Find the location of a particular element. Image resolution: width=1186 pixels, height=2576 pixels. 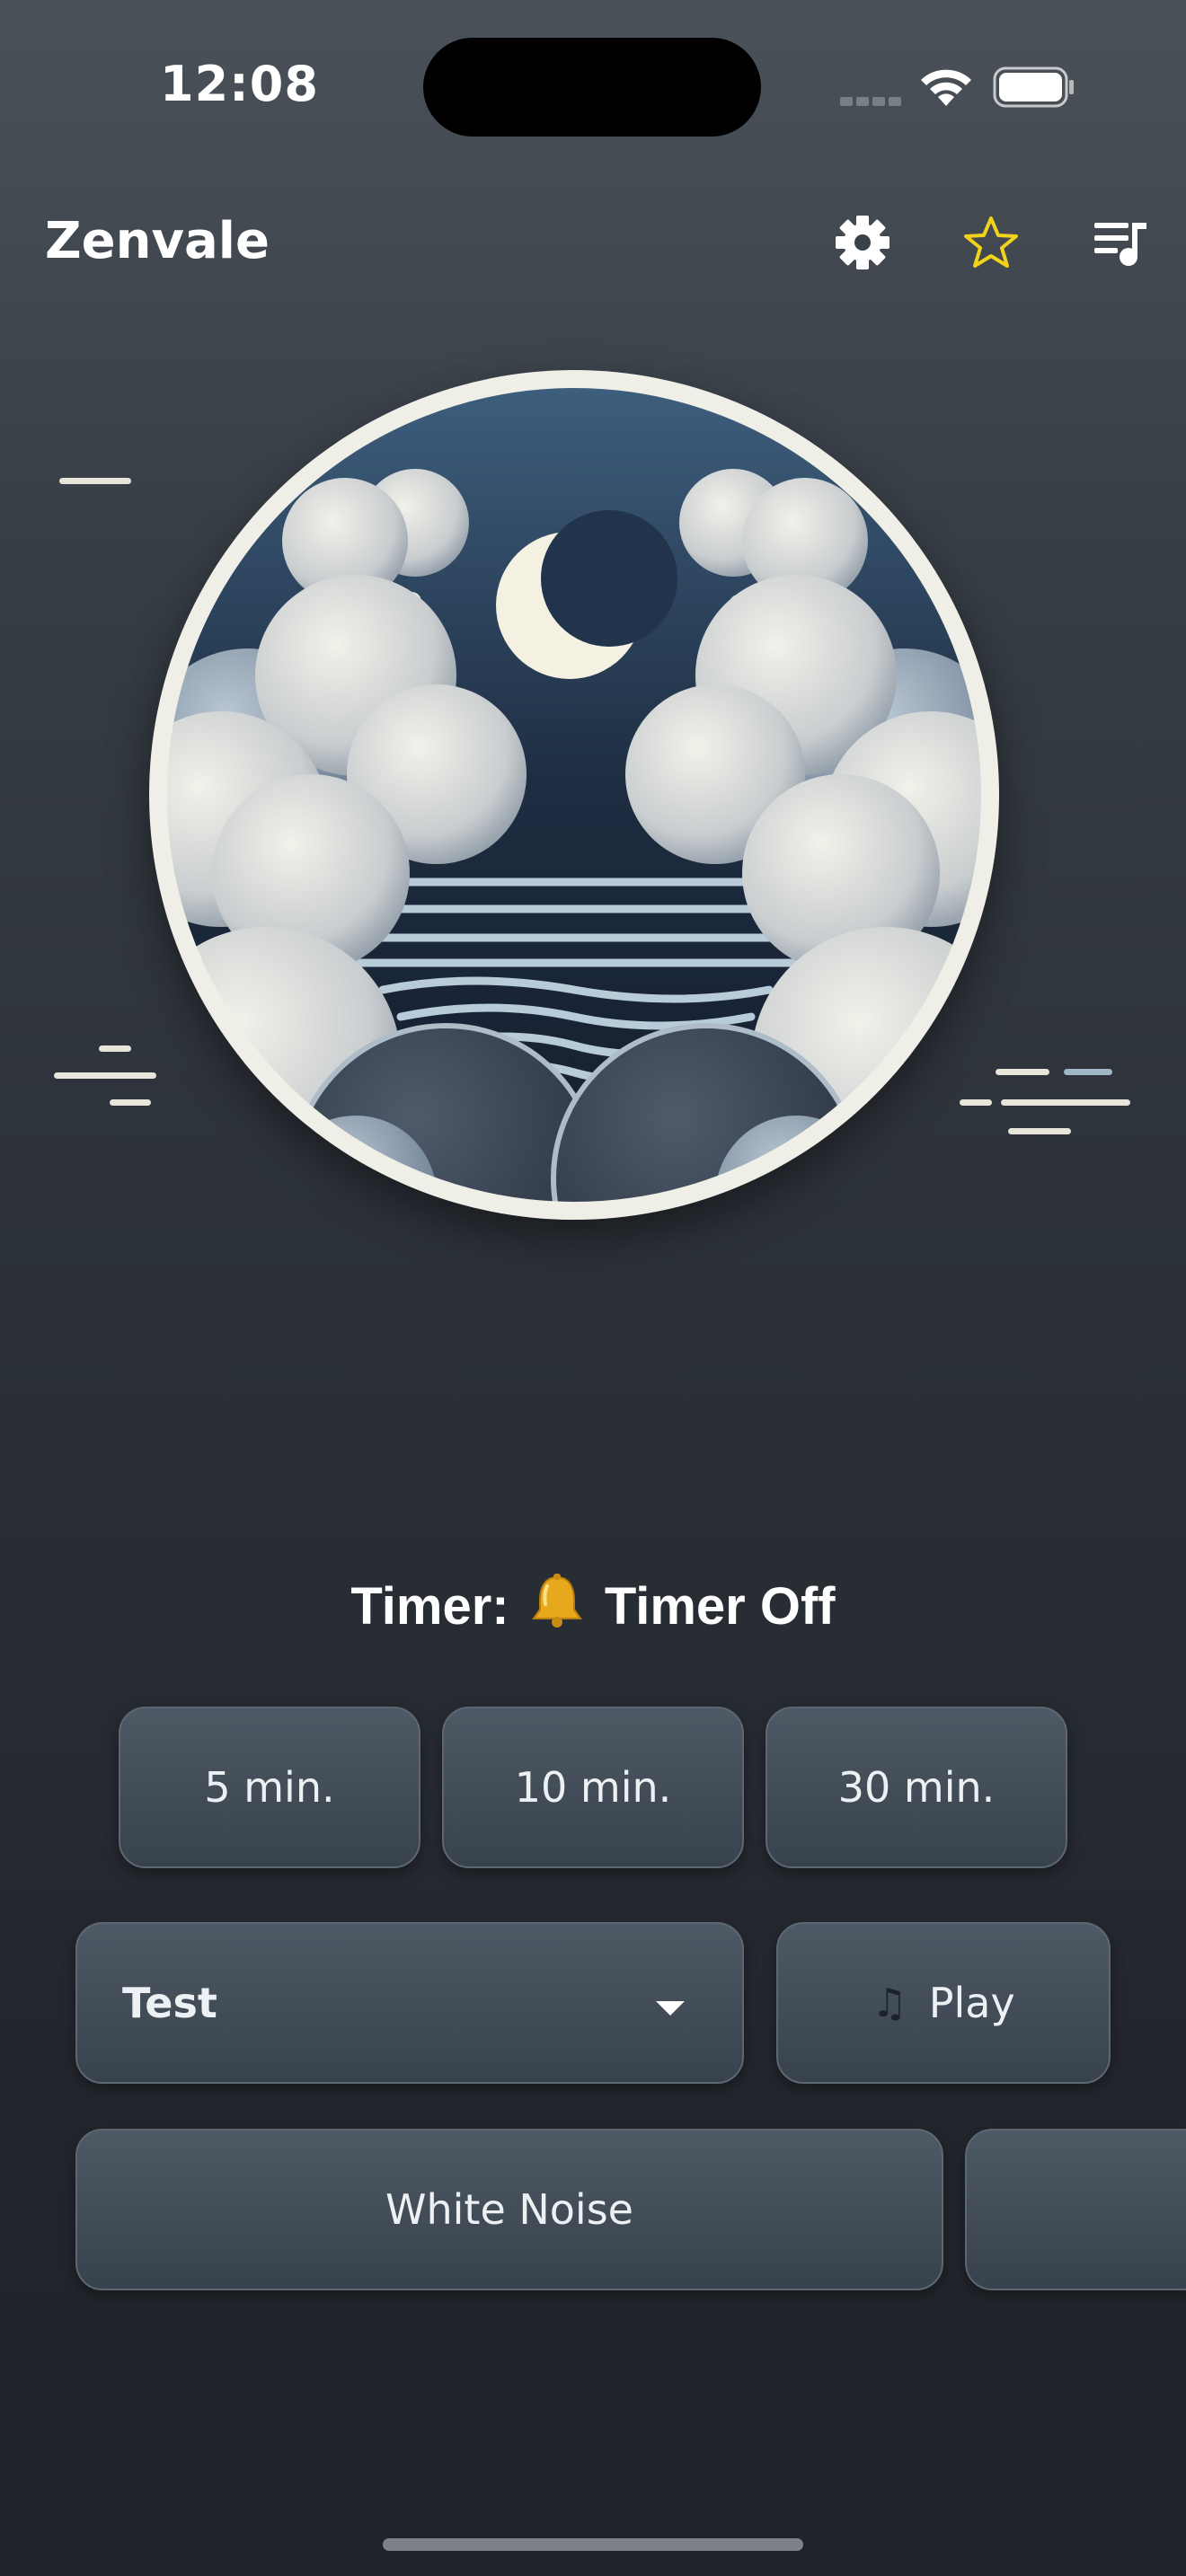

music-note-icon: ♫ is located at coordinates (889, 2003).